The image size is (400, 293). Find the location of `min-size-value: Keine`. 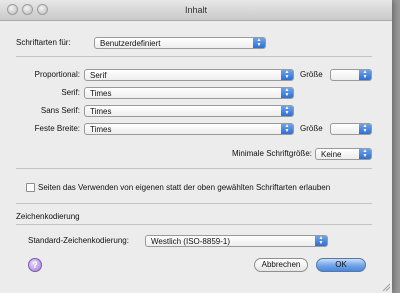

min-size-value: Keine is located at coordinates (331, 154).